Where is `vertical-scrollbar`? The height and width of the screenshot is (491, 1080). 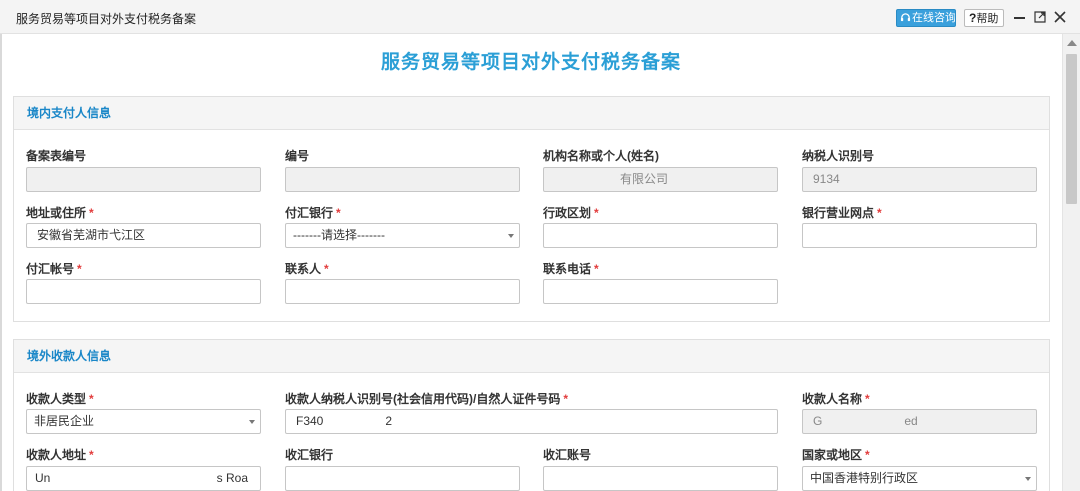 vertical-scrollbar is located at coordinates (1071, 262).